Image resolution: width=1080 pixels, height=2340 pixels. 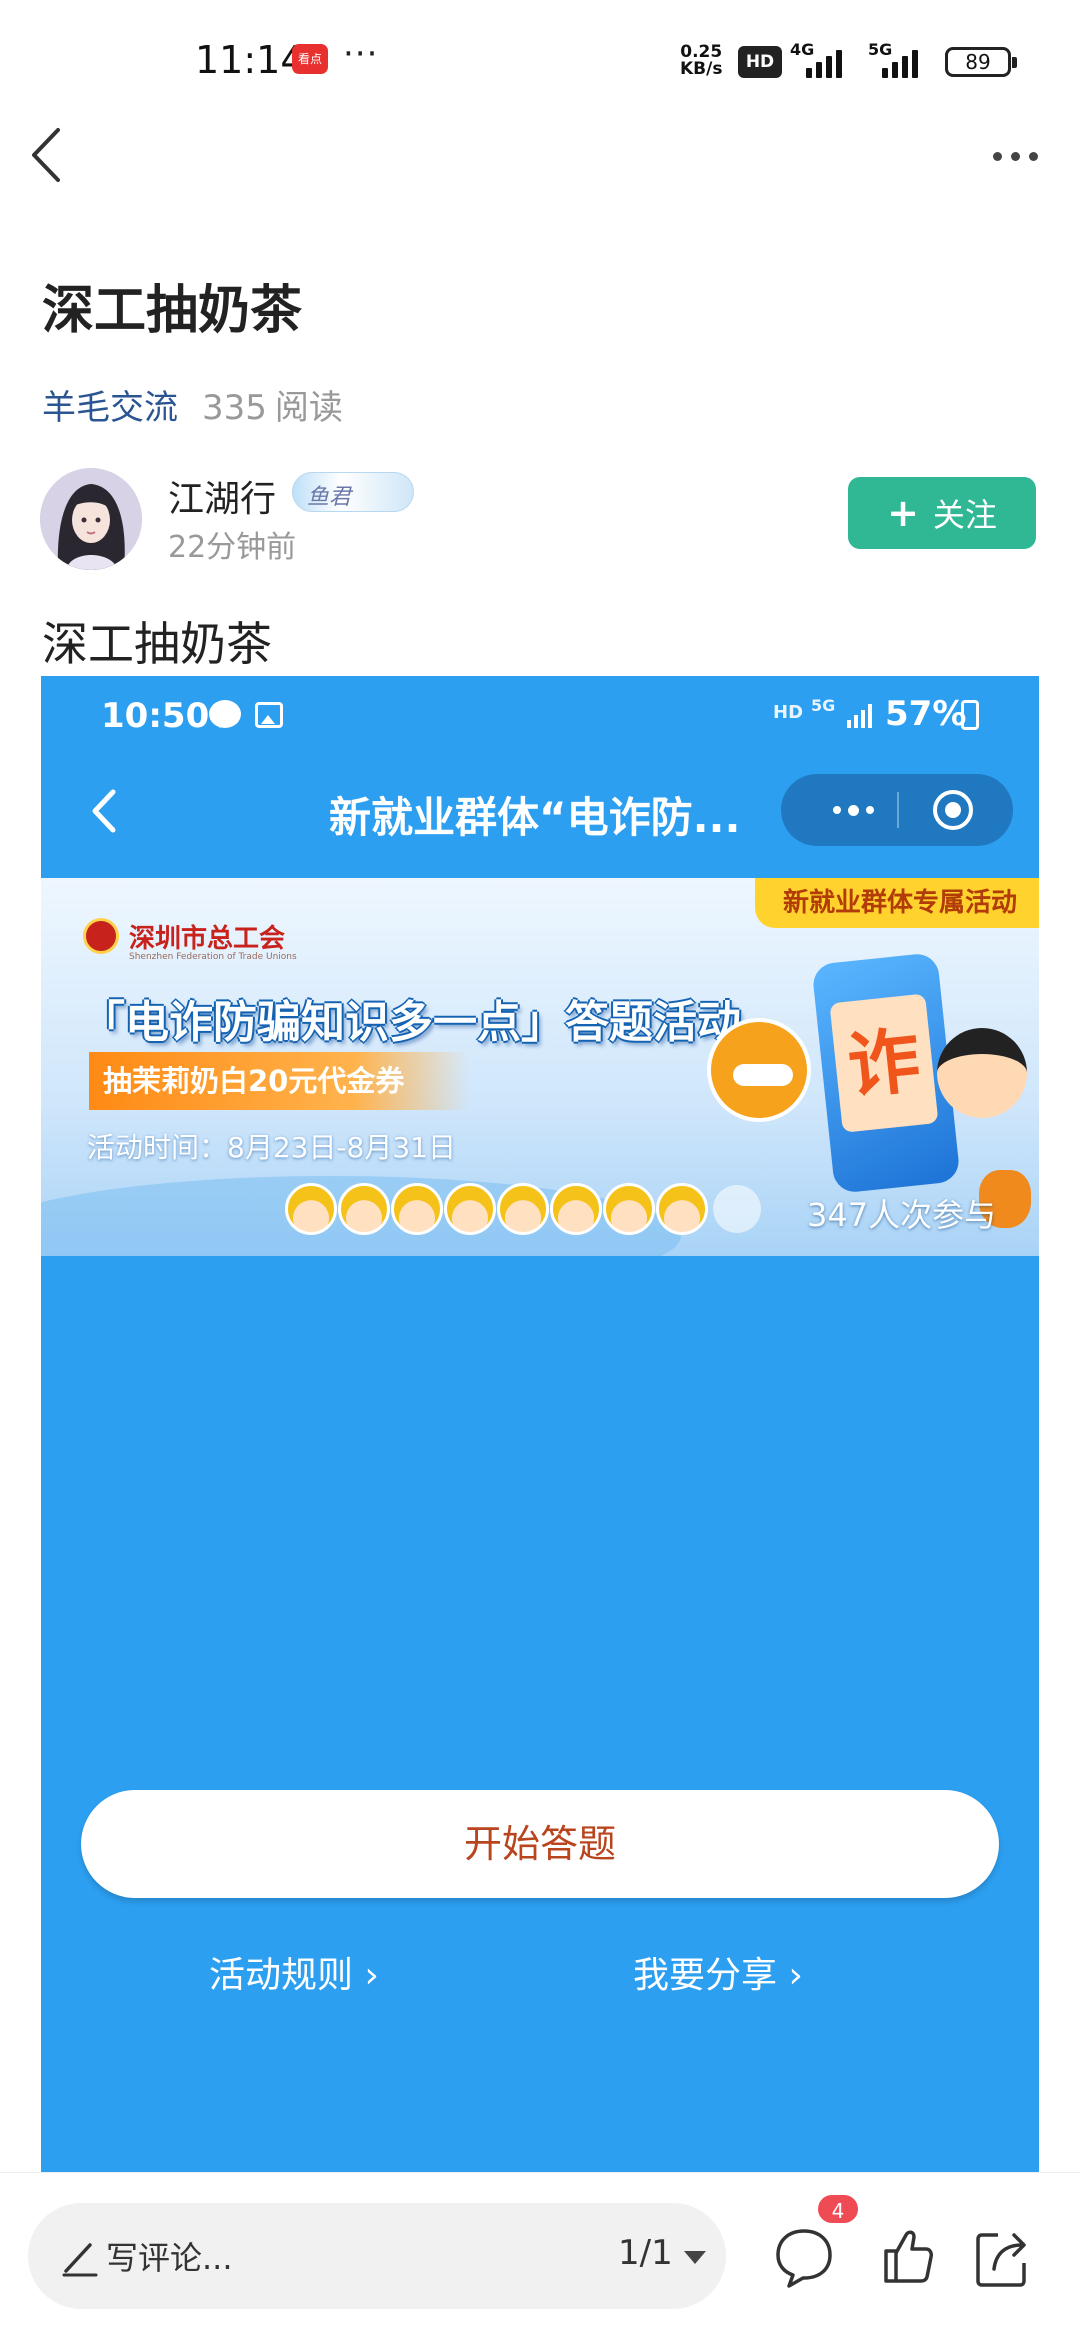 I want to click on share-icon, so click(x=1001, y=2260).